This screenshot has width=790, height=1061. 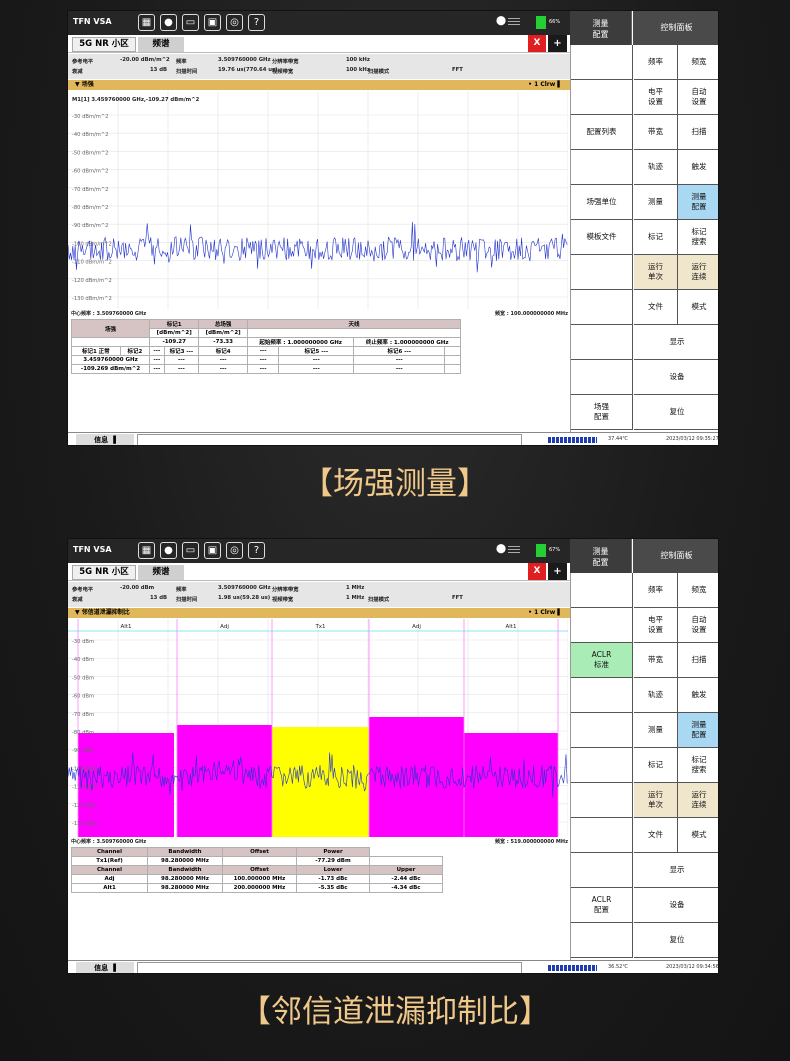 What do you see at coordinates (406, 879) in the screenshot?
I see `aclr-cell: -2.44 dBc` at bounding box center [406, 879].